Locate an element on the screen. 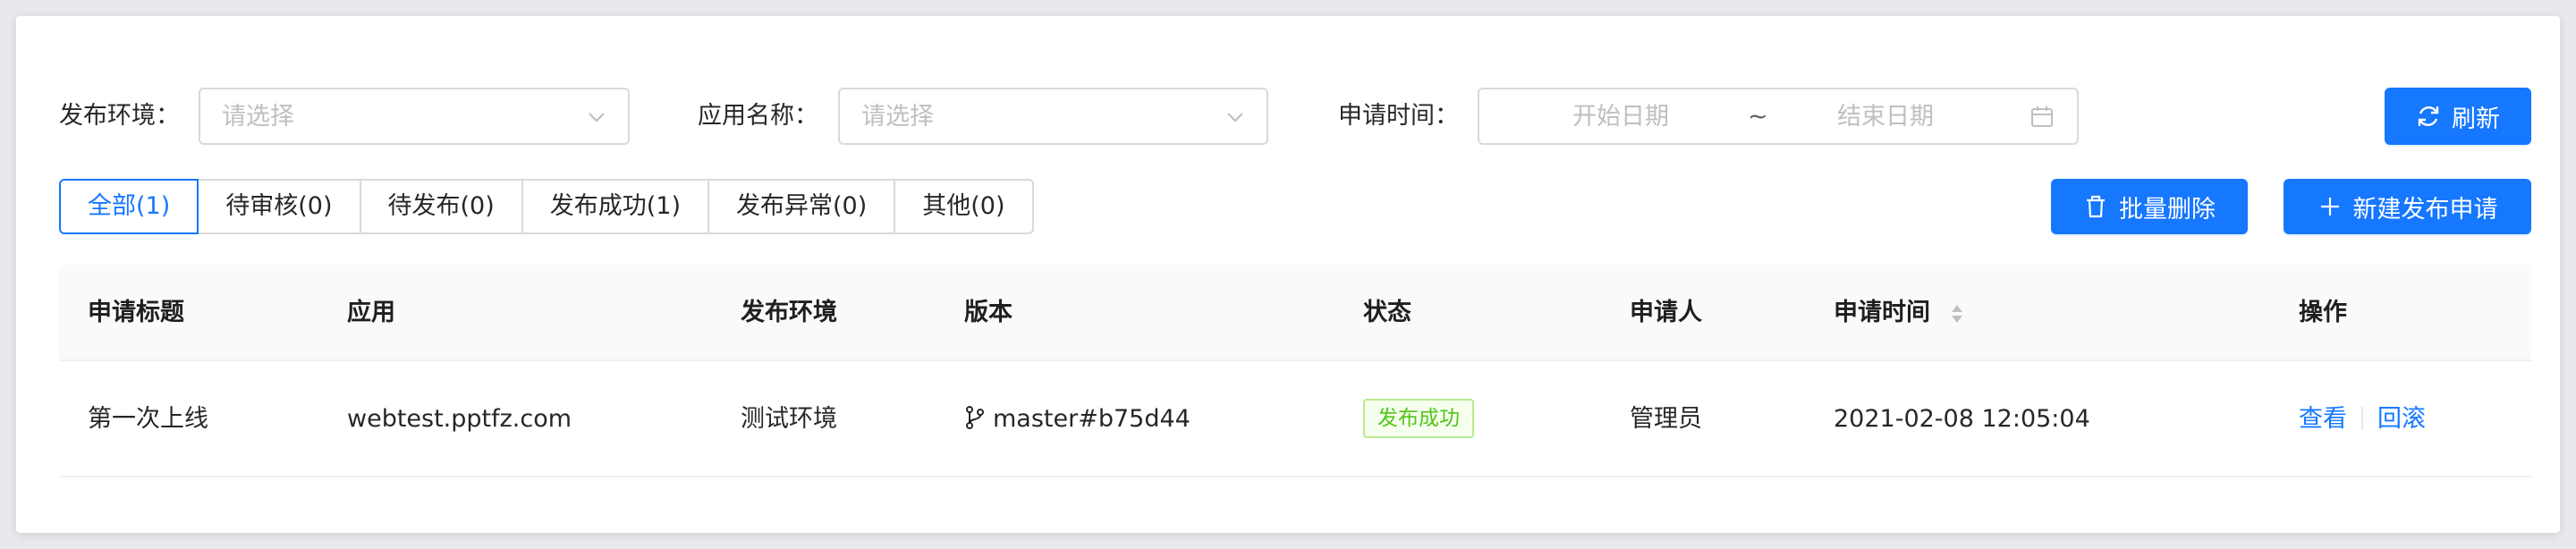  action-divider is located at coordinates (2362, 418).